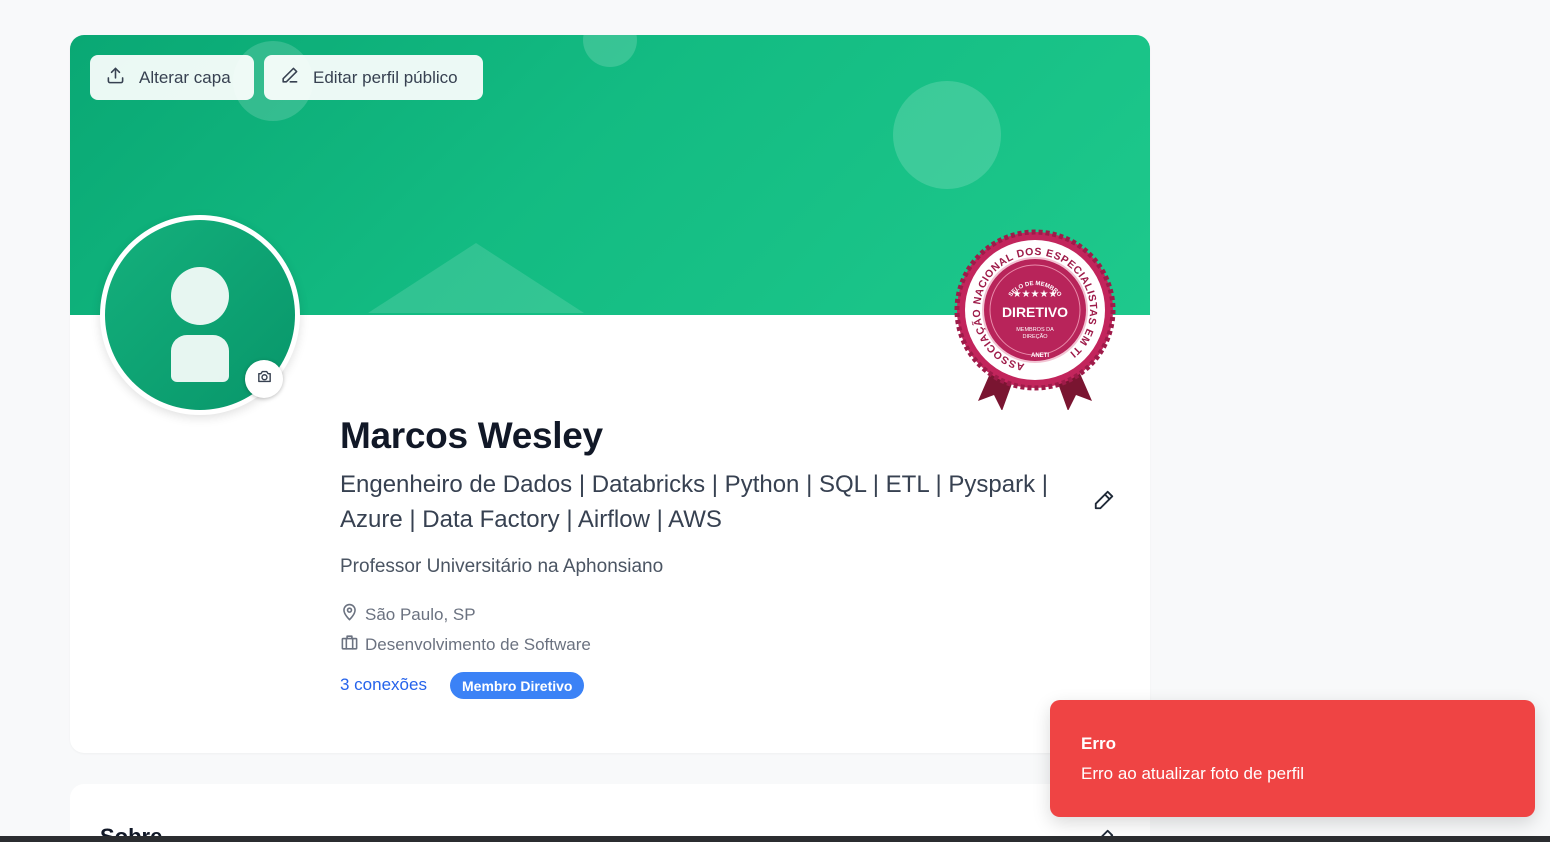  What do you see at coordinates (383, 685) in the screenshot?
I see `connections-link: 3 conexões` at bounding box center [383, 685].